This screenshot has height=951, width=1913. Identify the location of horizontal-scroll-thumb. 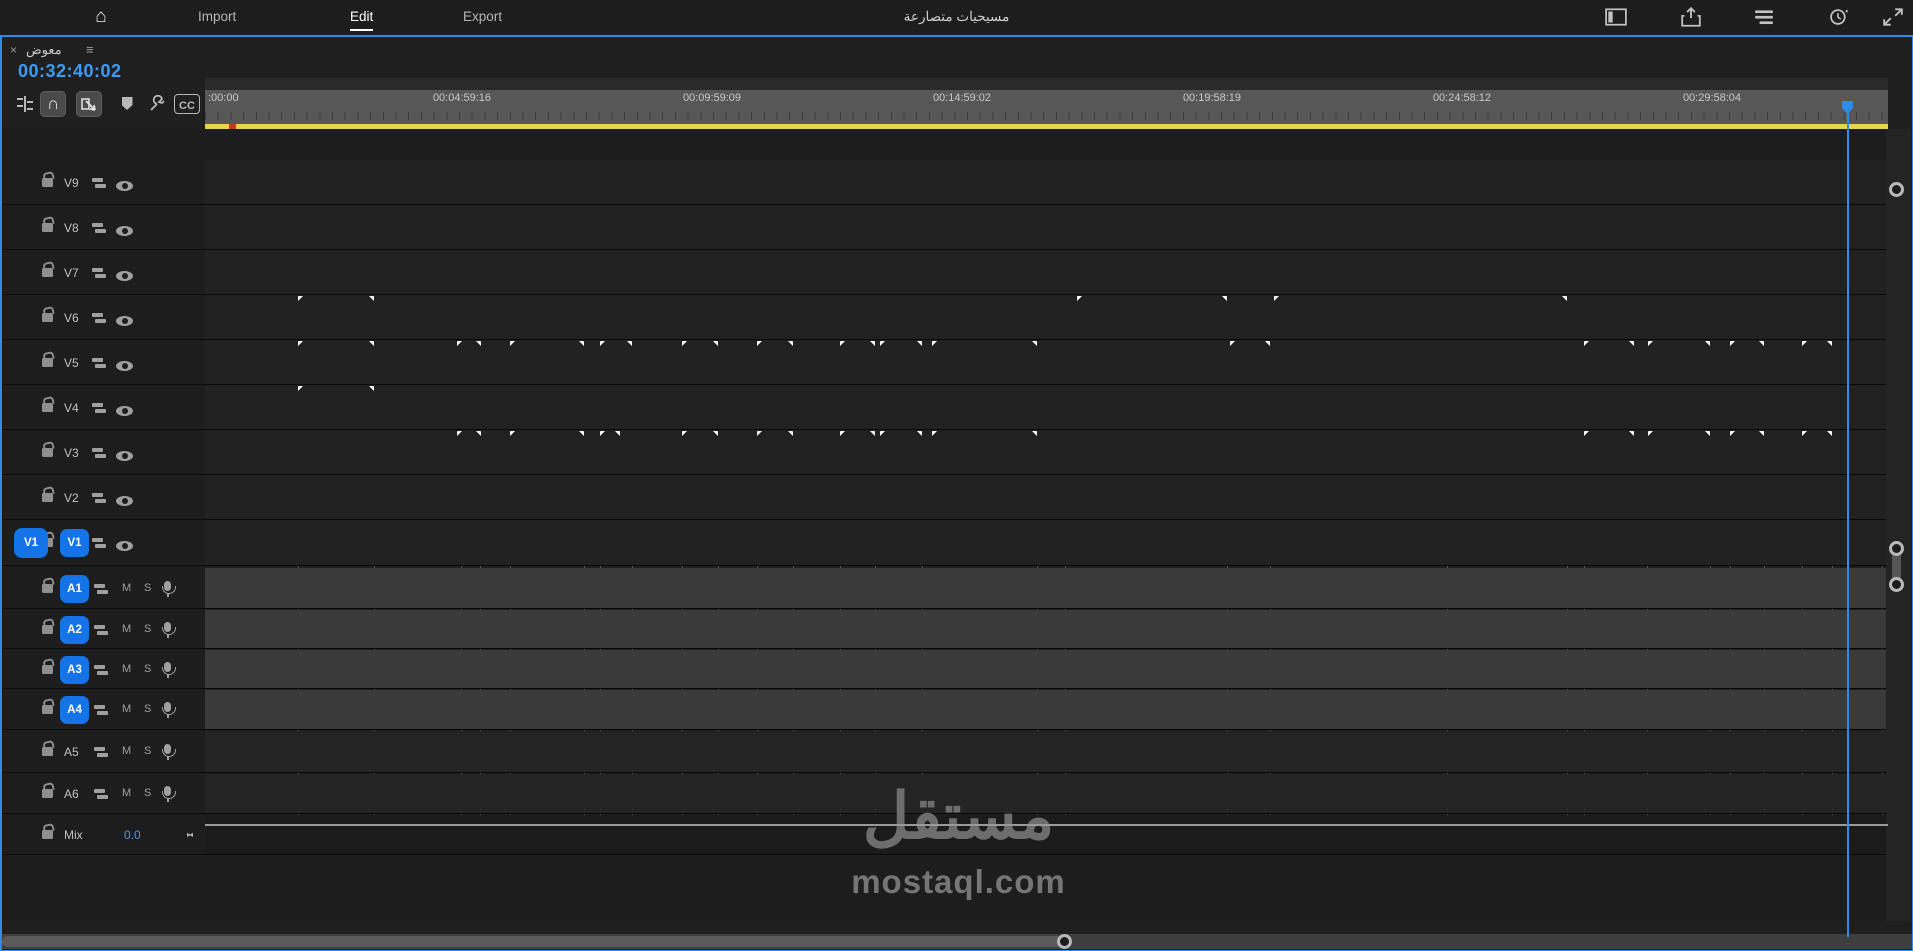
(533, 941).